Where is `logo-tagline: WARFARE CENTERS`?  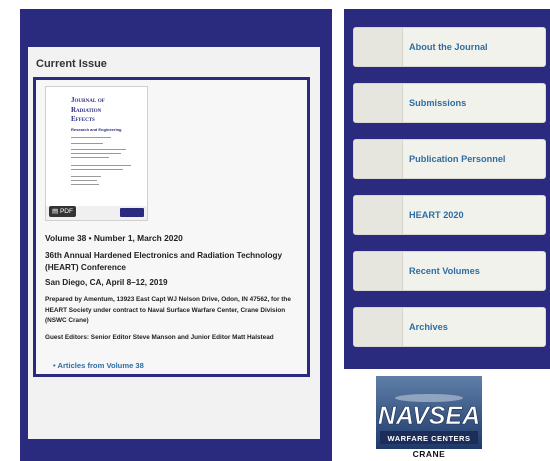
logo-tagline: WARFARE CENTERS is located at coordinates (429, 438).